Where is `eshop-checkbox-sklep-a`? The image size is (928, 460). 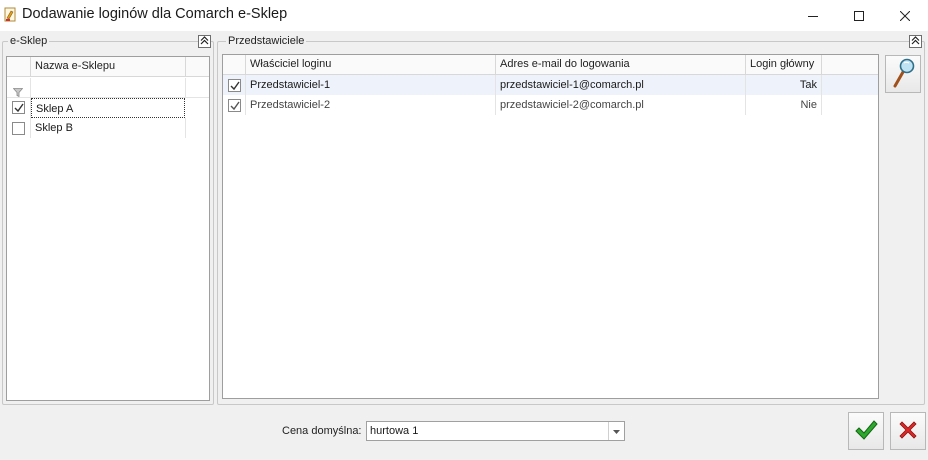
eshop-checkbox-sklep-a is located at coordinates (18, 107).